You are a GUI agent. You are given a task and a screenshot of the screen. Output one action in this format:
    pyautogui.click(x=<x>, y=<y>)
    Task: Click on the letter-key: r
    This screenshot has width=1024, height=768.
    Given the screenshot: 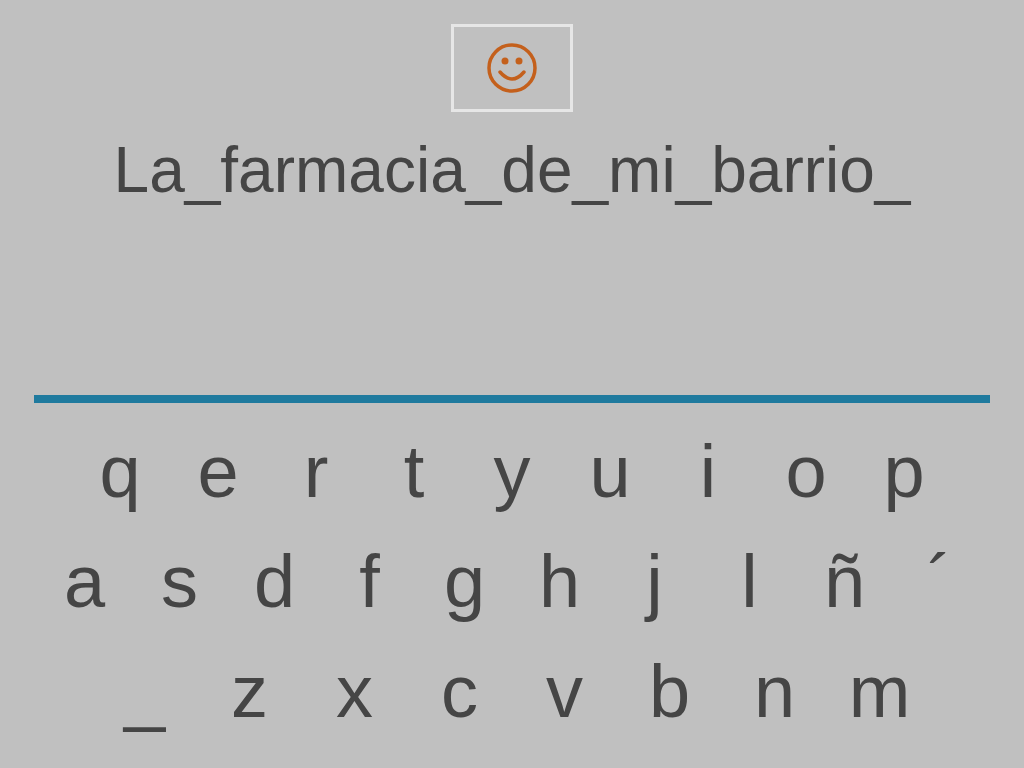 What is the action you would take?
    pyautogui.click(x=316, y=472)
    